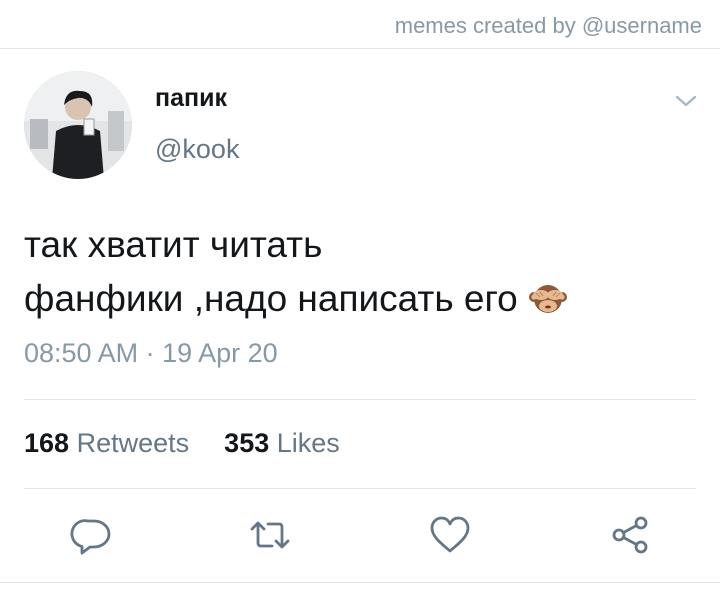 This screenshot has width=720, height=596. I want to click on chevron-down-icon, so click(686, 101).